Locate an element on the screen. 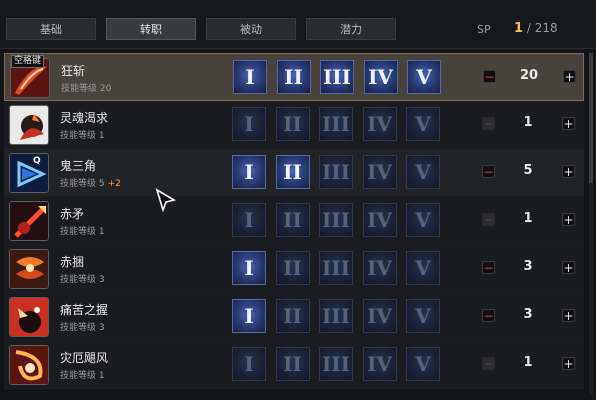 The image size is (596, 400). skill-name: 鬼三角 is located at coordinates (78, 166).